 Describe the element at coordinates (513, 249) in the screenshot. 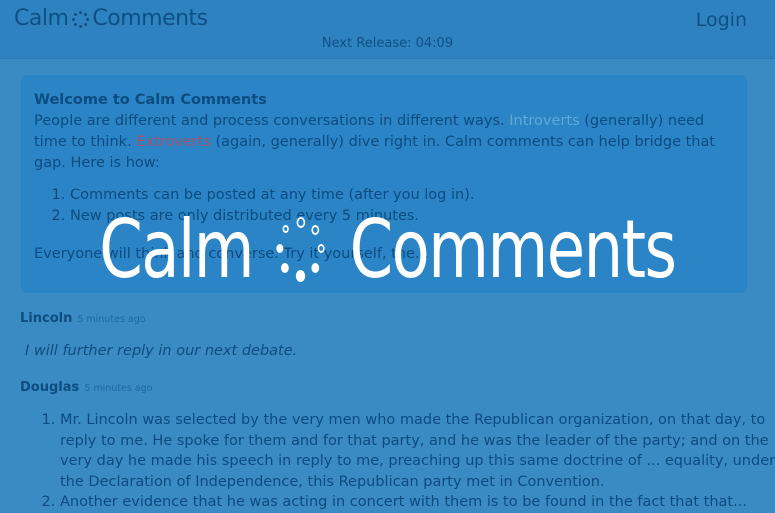

I see `splash-right-text: Comments` at that location.